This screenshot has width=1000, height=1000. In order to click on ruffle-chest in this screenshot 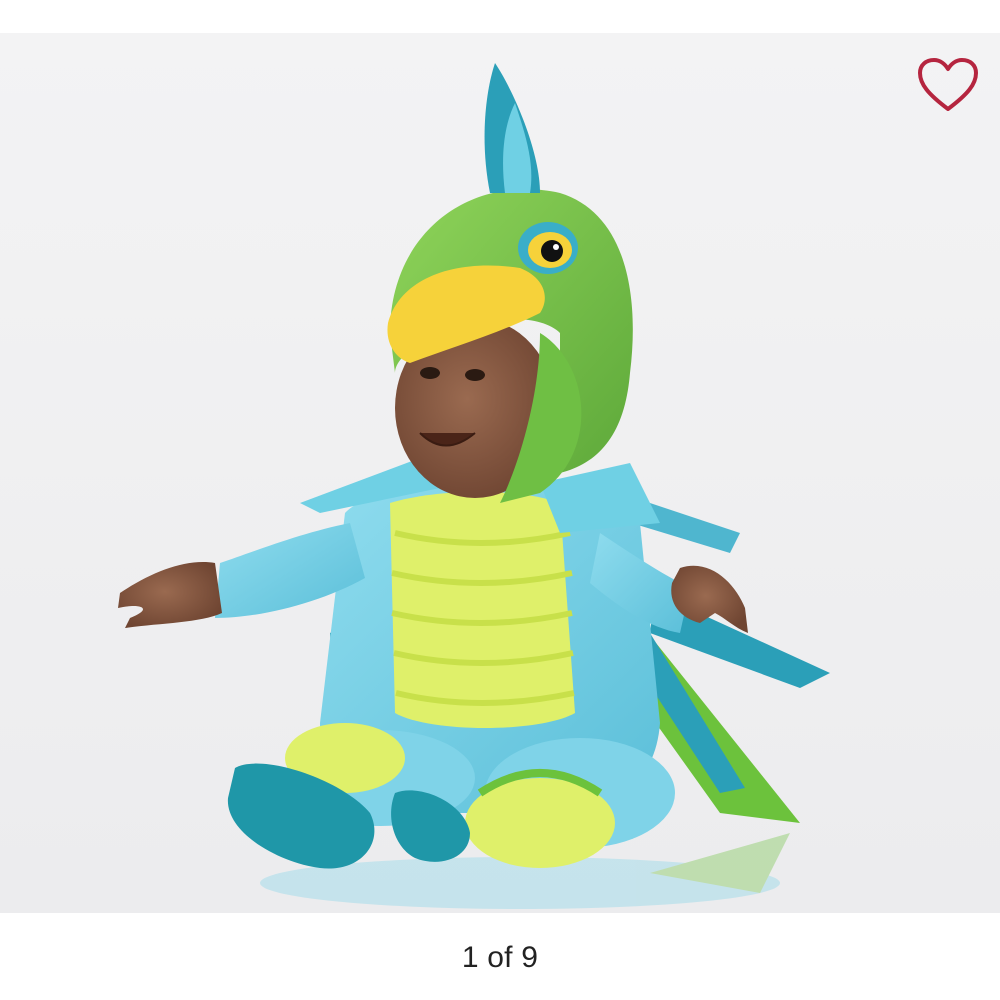, I will do `click(482, 609)`.